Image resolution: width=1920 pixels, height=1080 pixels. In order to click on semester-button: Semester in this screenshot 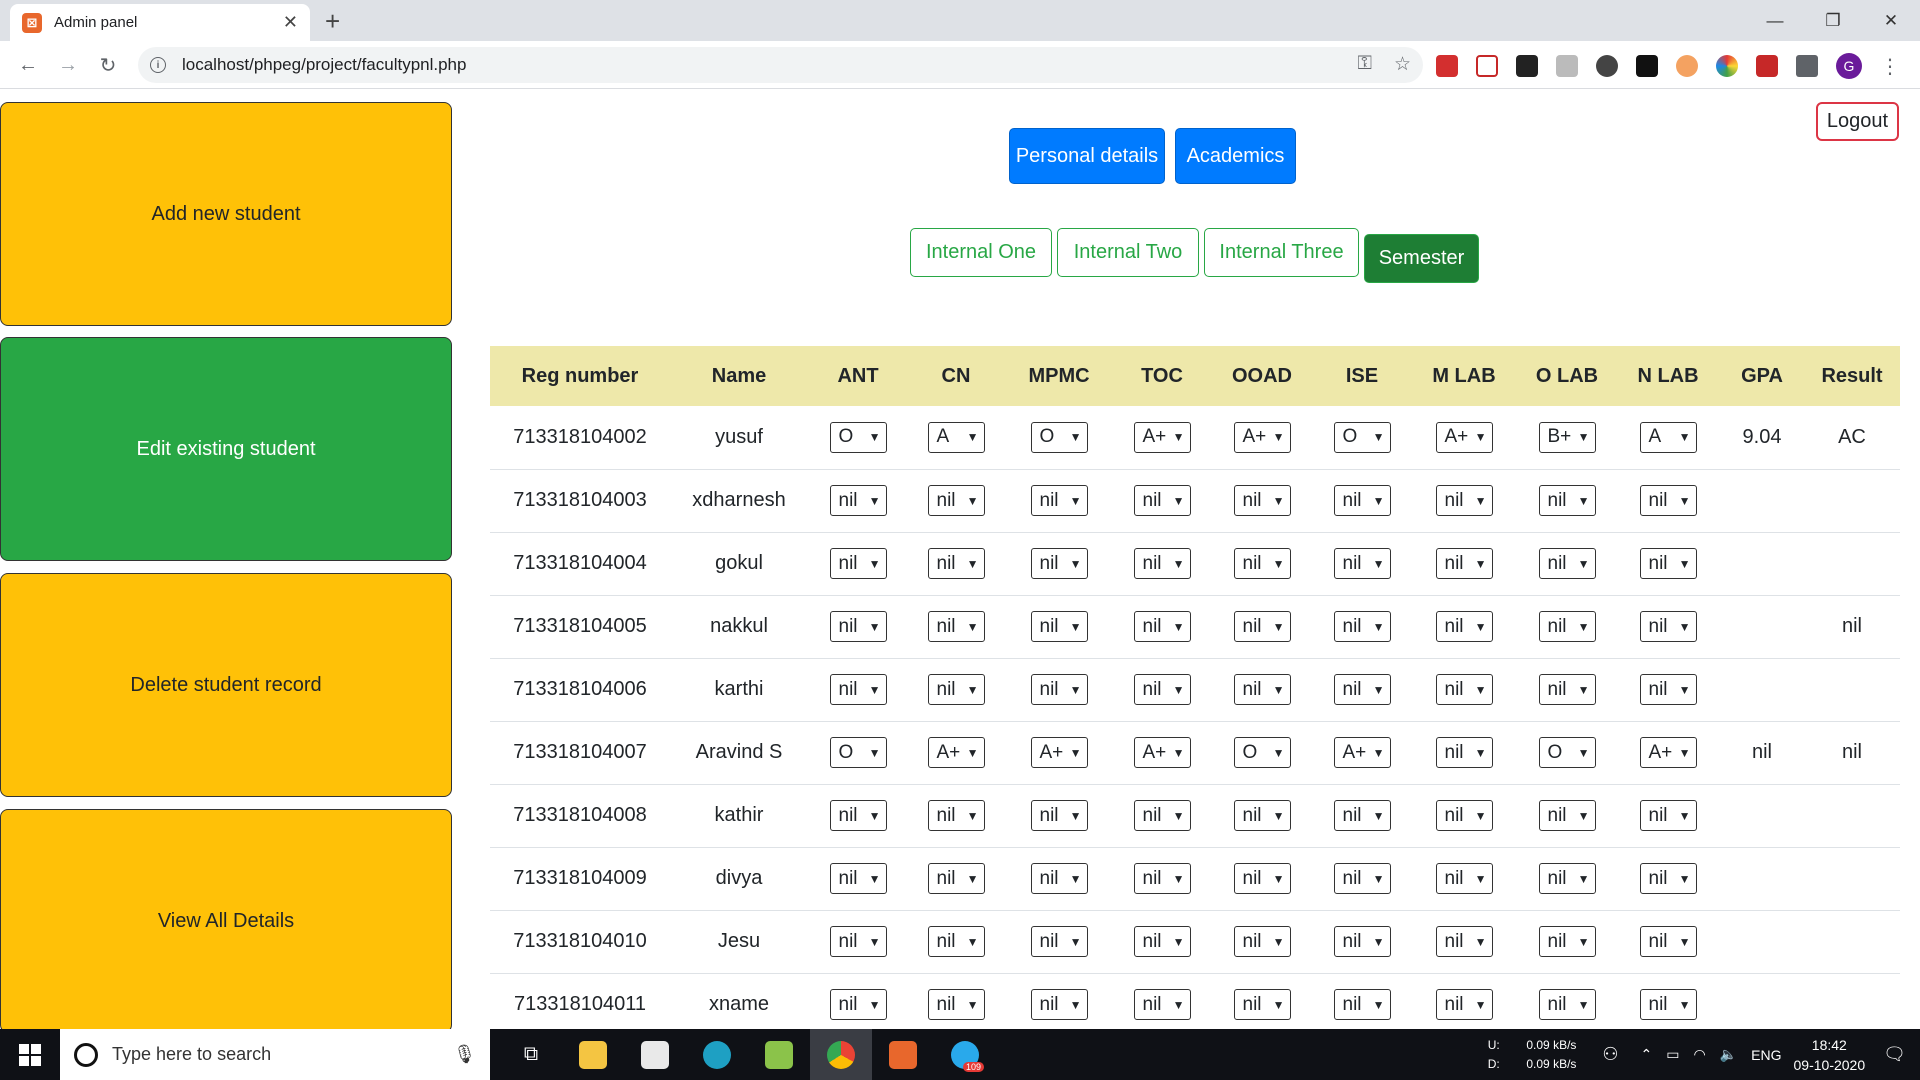, I will do `click(1421, 258)`.